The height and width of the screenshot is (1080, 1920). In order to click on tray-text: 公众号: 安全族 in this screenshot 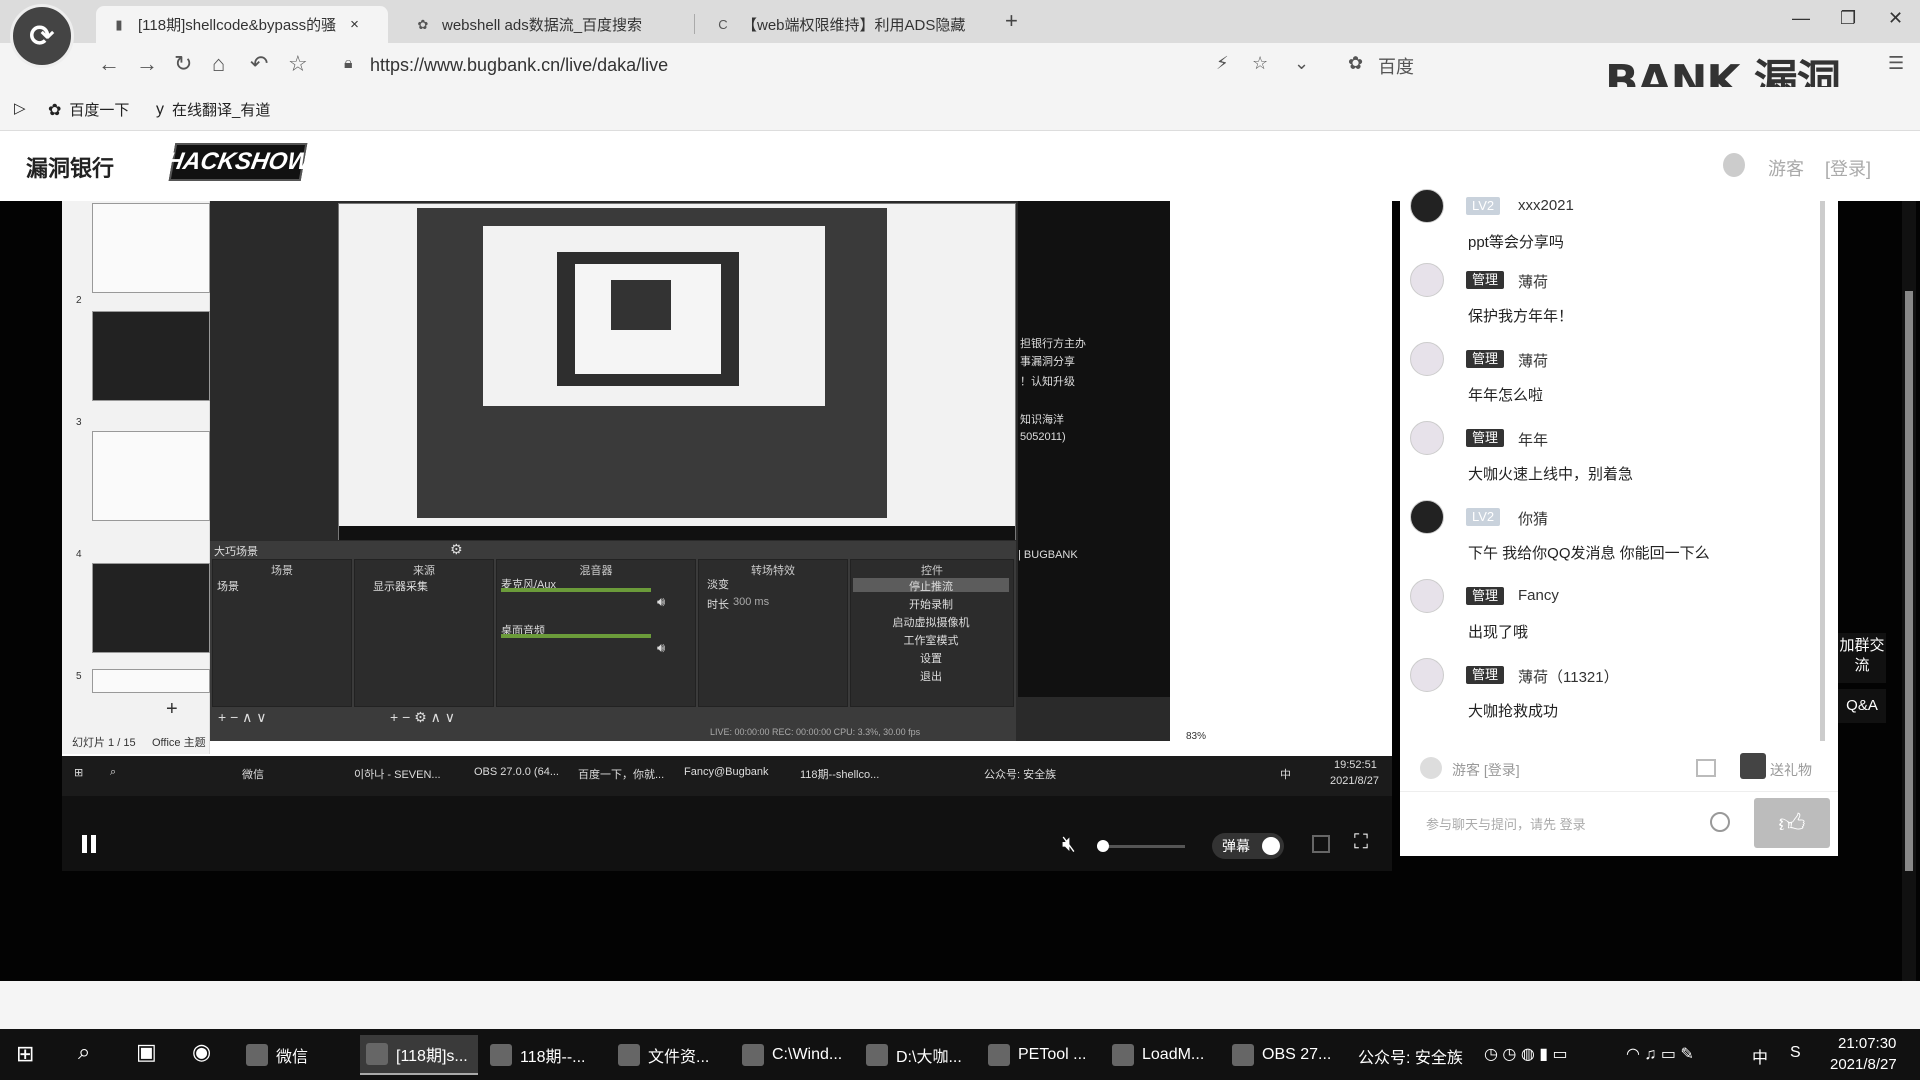, I will do `click(1410, 1058)`.